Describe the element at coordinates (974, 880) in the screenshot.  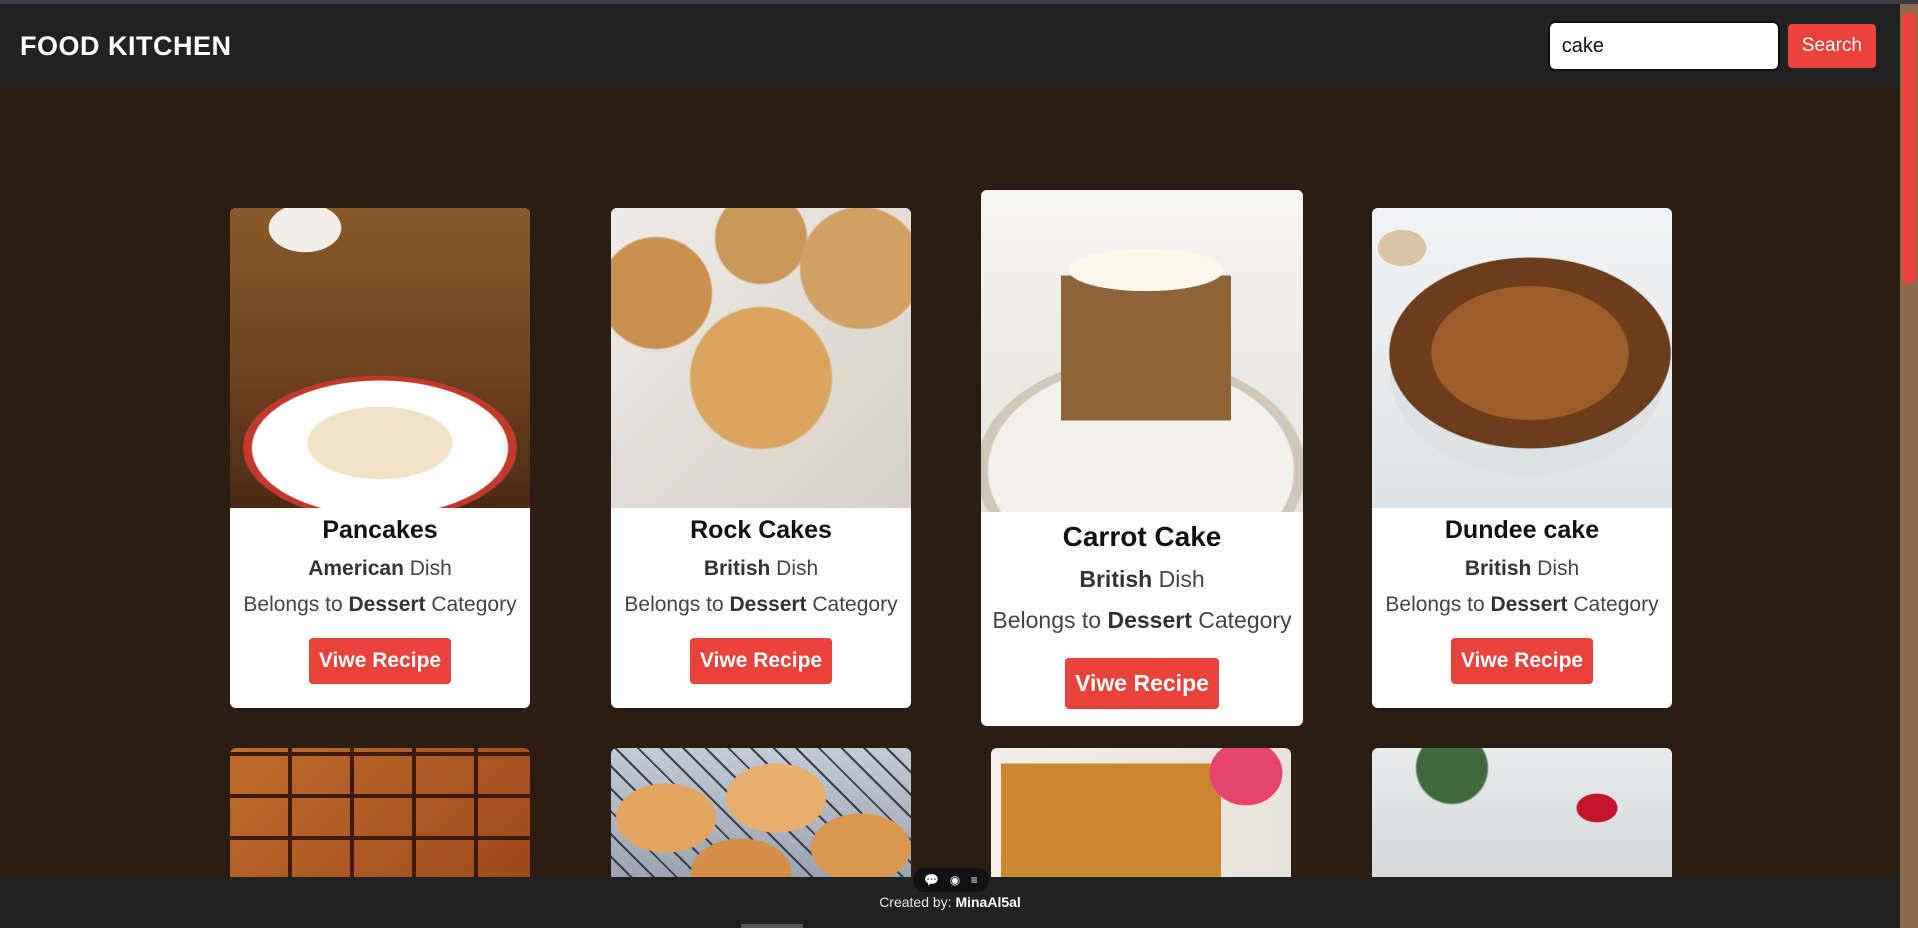
I see `menu-icon: ≡` at that location.